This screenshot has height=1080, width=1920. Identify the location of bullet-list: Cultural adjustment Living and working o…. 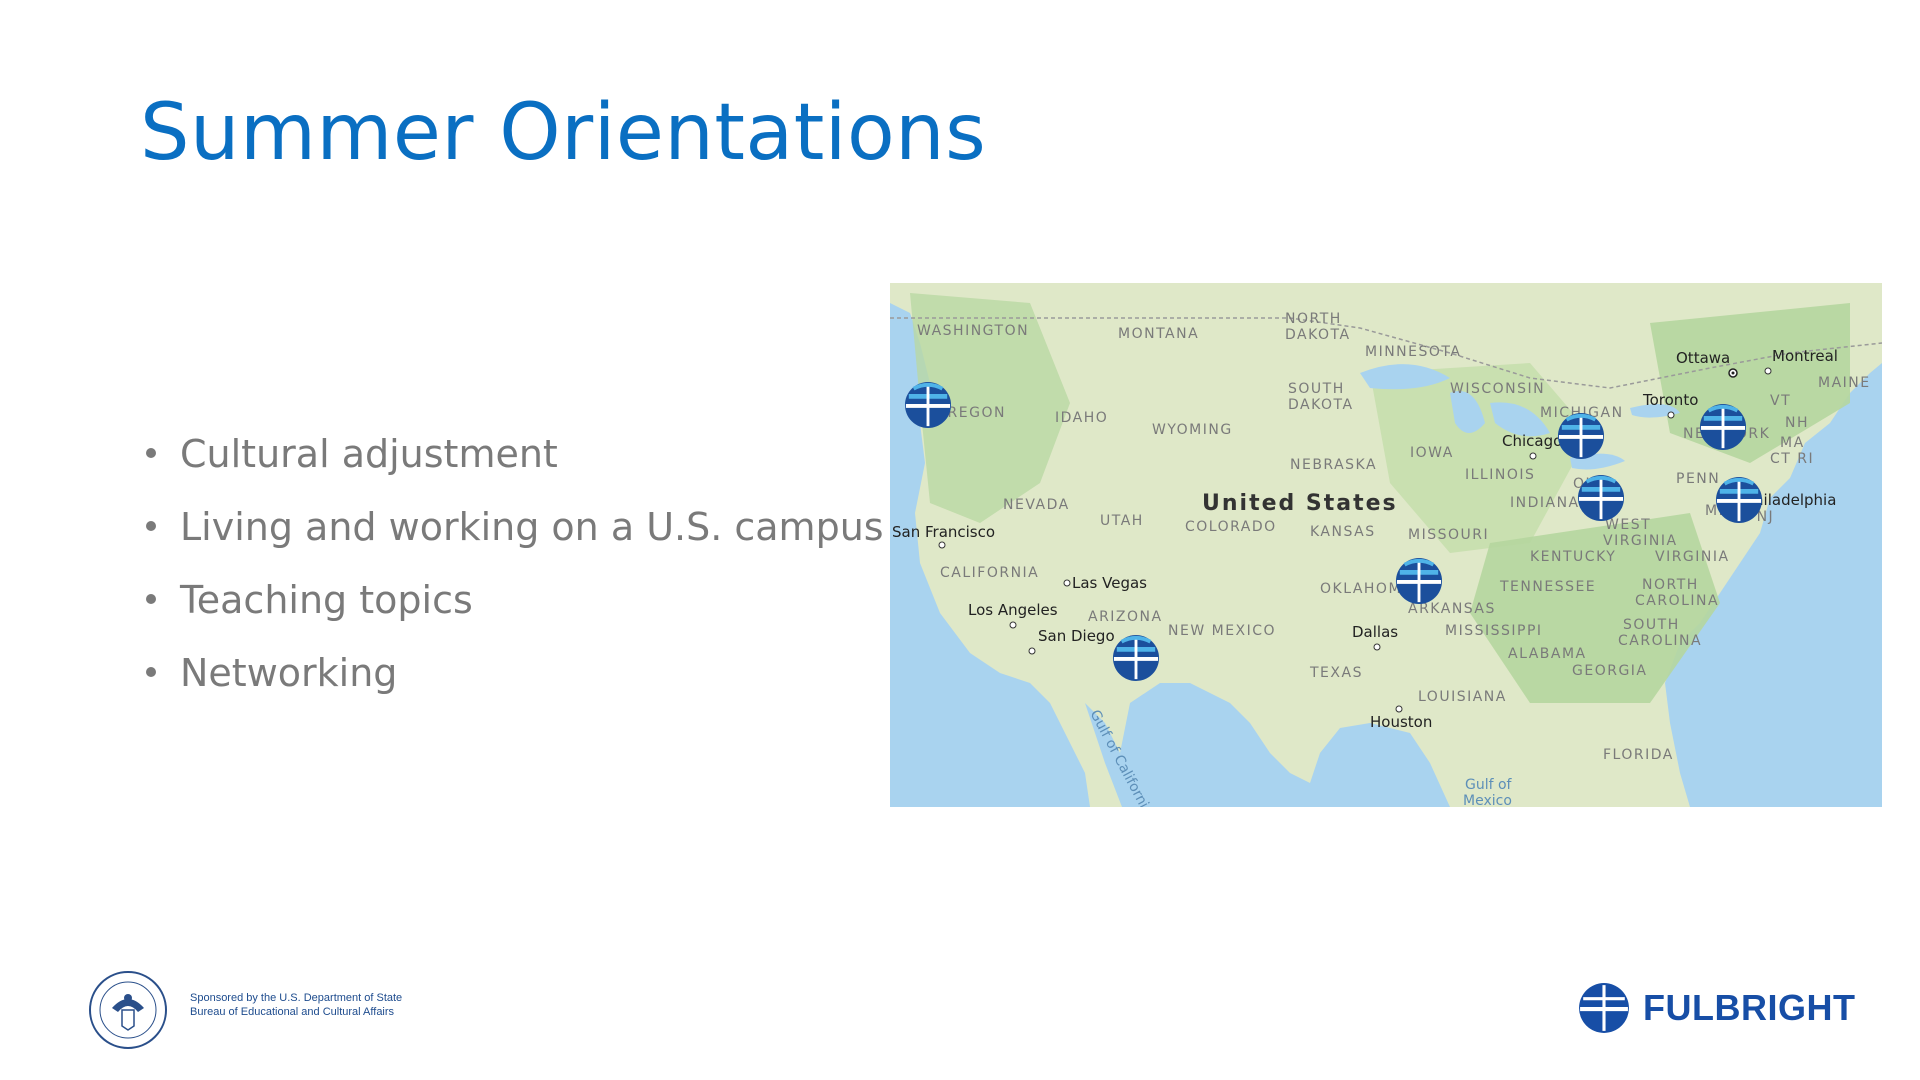
(512, 572).